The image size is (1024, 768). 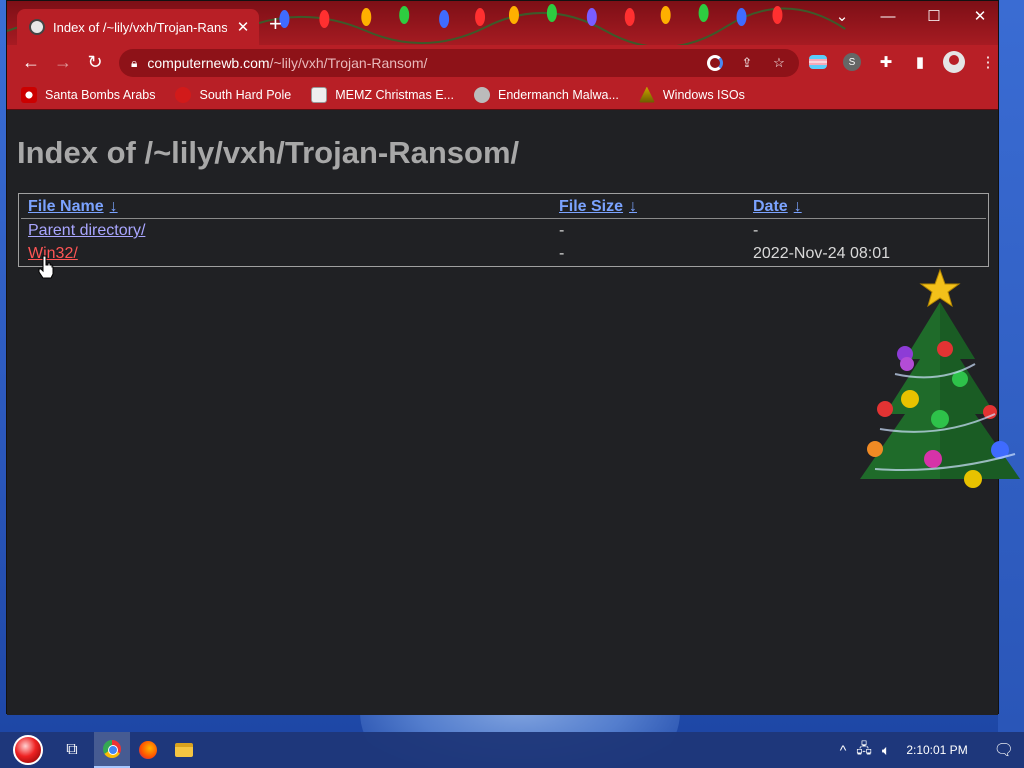 I want to click on bookmark-windows-isos: Windows ISOs, so click(x=691, y=94).